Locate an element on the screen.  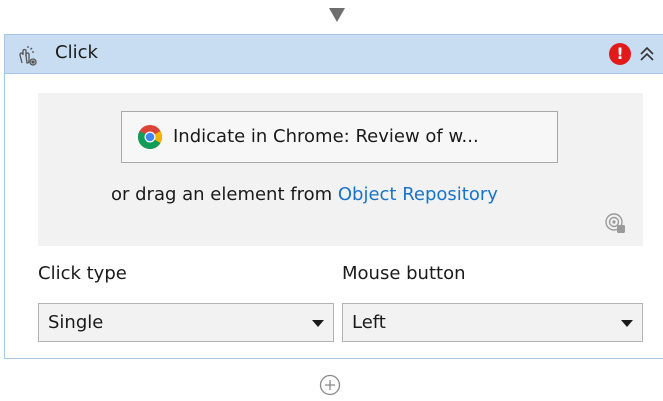
object-repository-link: Object Repository is located at coordinates (418, 194).